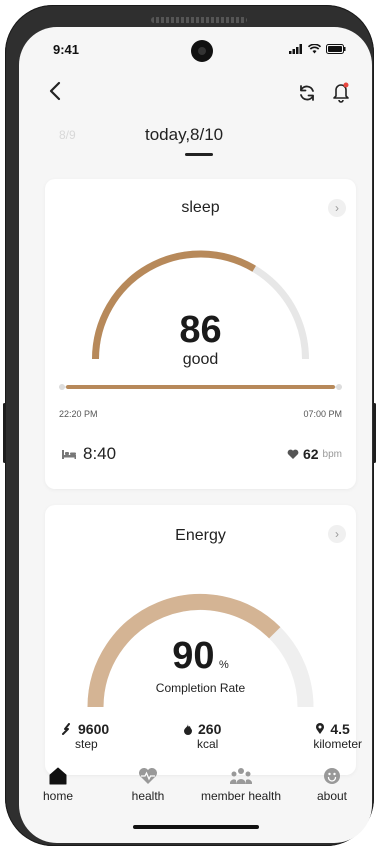 This screenshot has height=853, width=381. I want to click on battery-icon, so click(336, 49).